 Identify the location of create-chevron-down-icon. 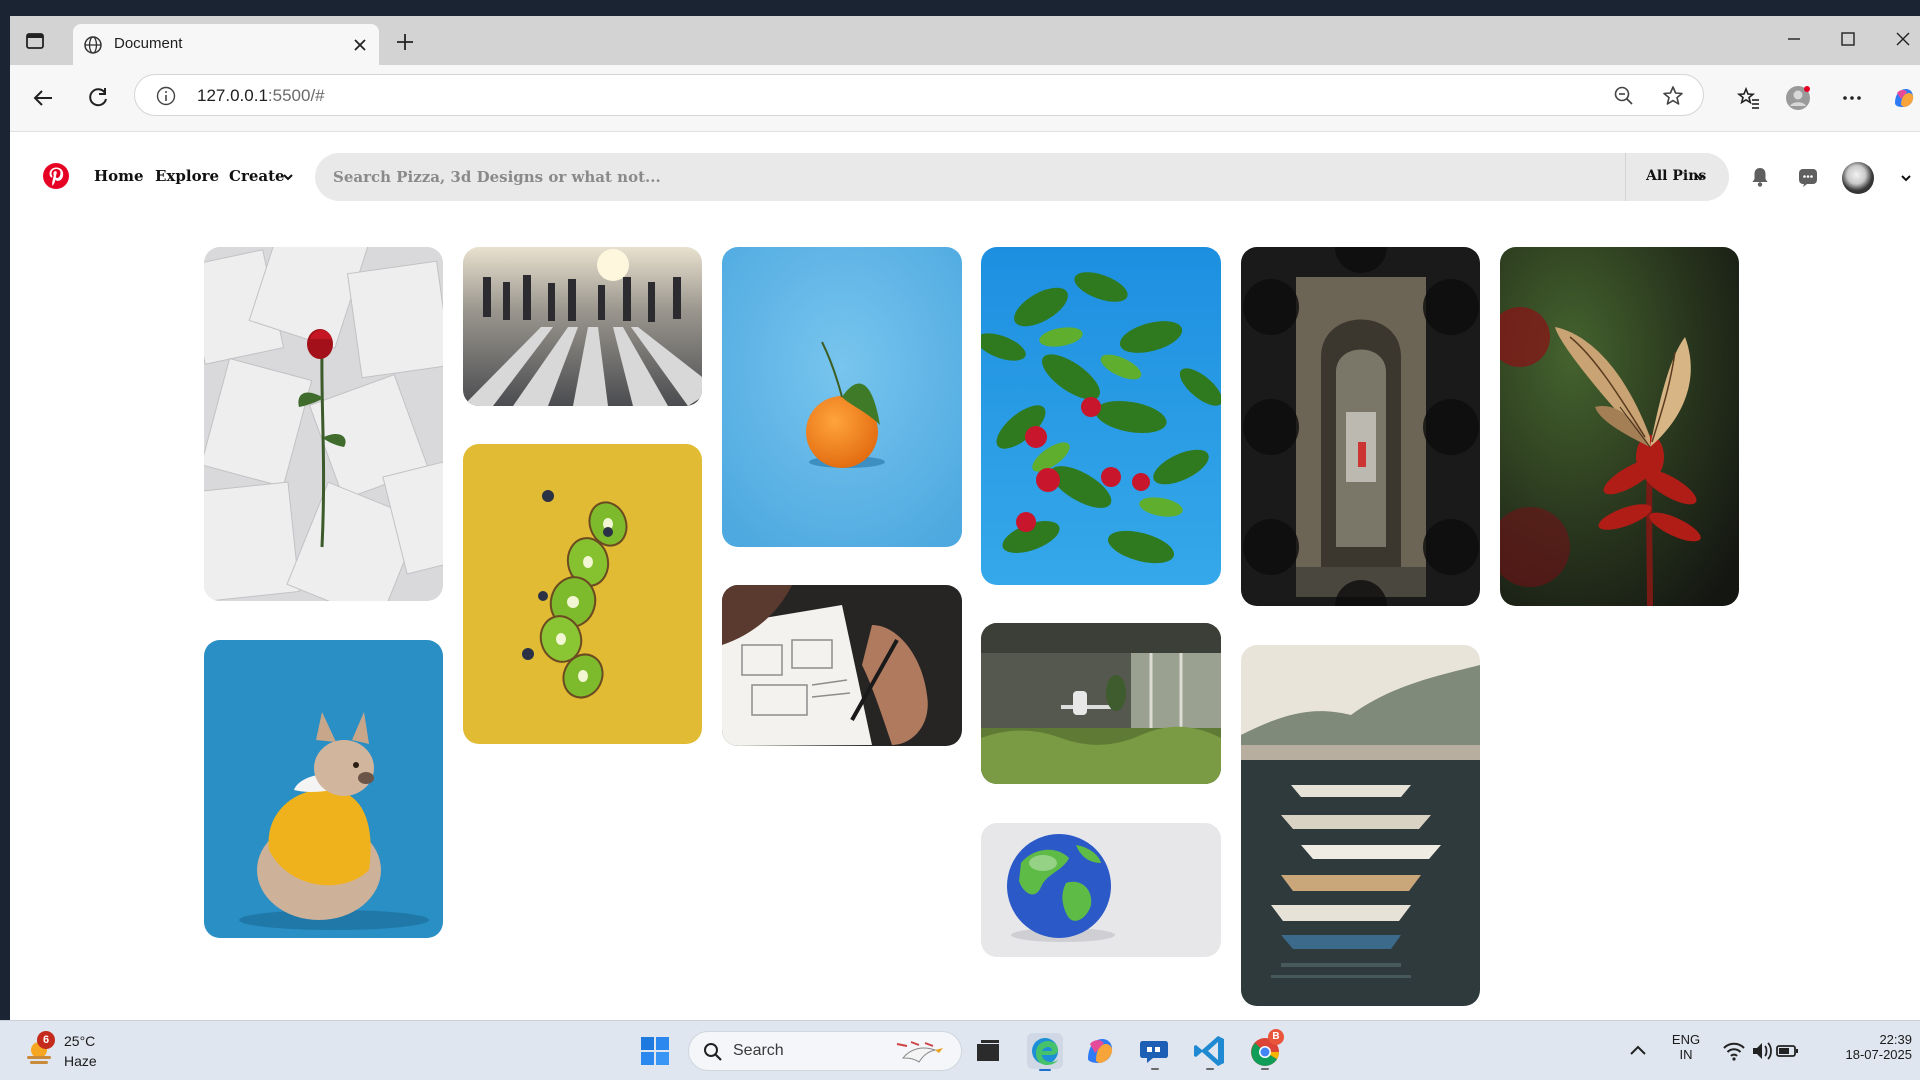
(288, 177).